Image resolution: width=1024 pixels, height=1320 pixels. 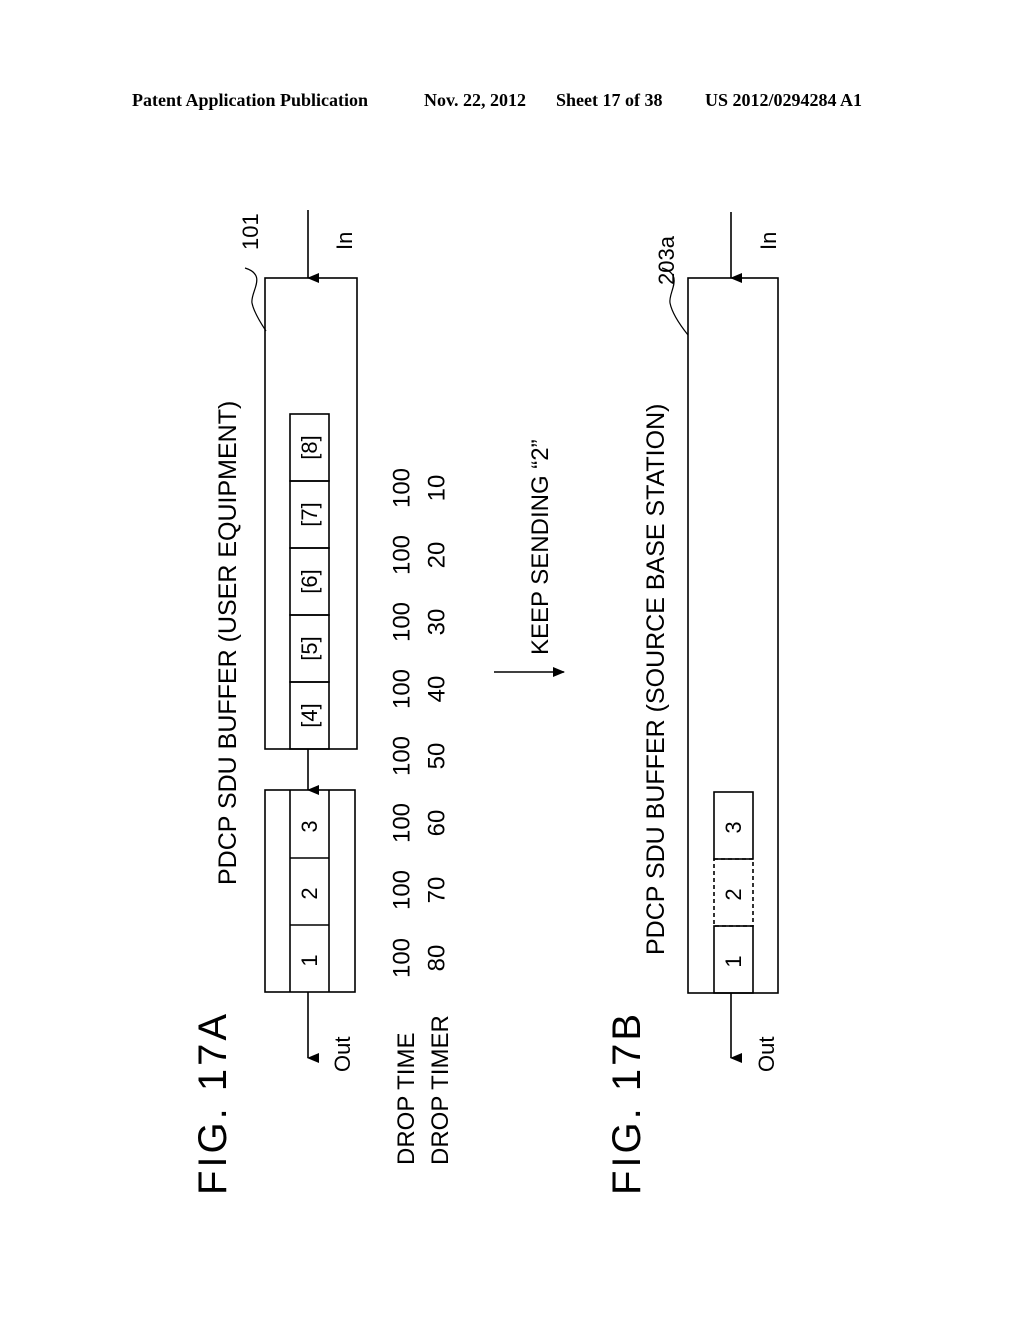 I want to click on transition-label: KEEP SENDING “2”, so click(x=540, y=547).